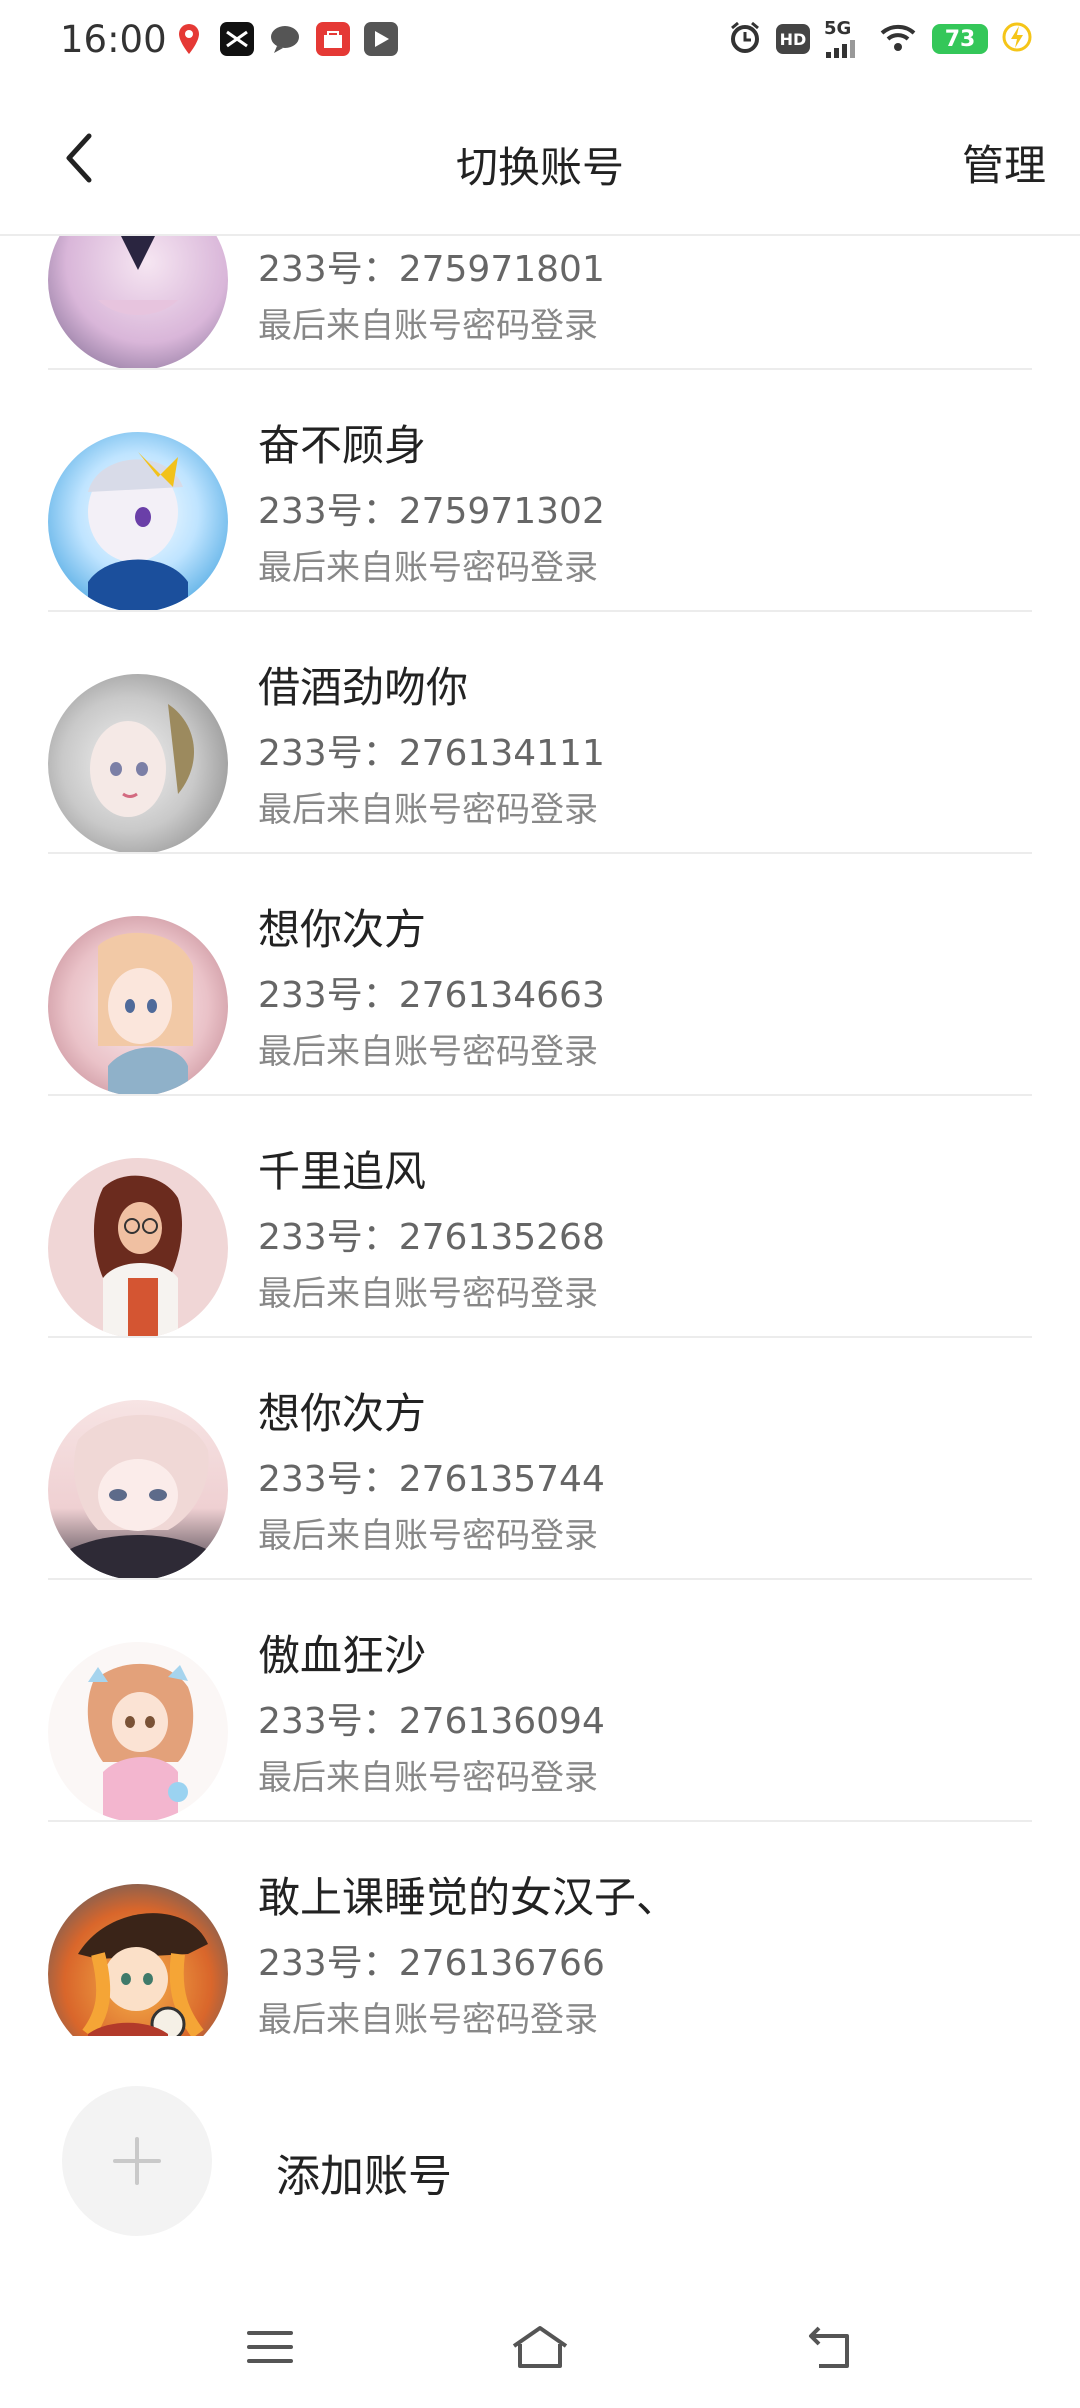 This screenshot has height=2408, width=1080. What do you see at coordinates (431, 1479) in the screenshot?
I see `account-id: 233号：276135744` at bounding box center [431, 1479].